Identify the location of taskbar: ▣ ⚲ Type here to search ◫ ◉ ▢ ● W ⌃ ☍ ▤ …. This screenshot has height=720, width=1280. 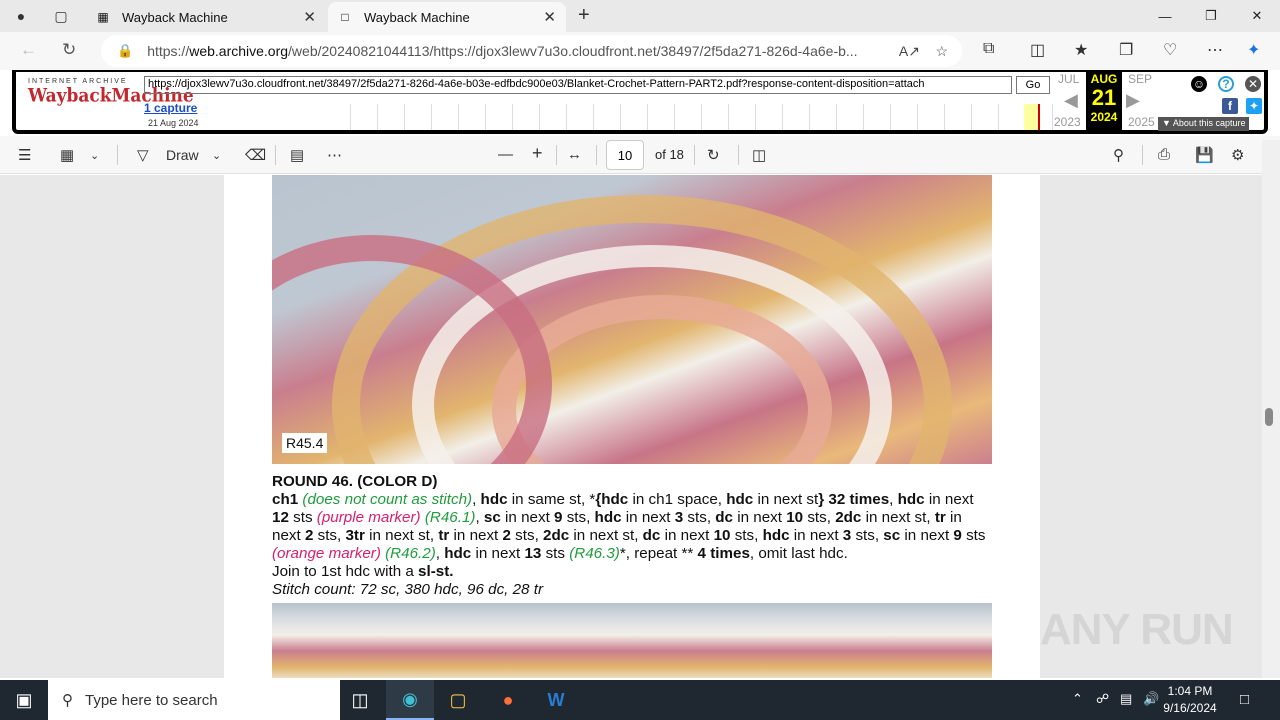
(640, 700).